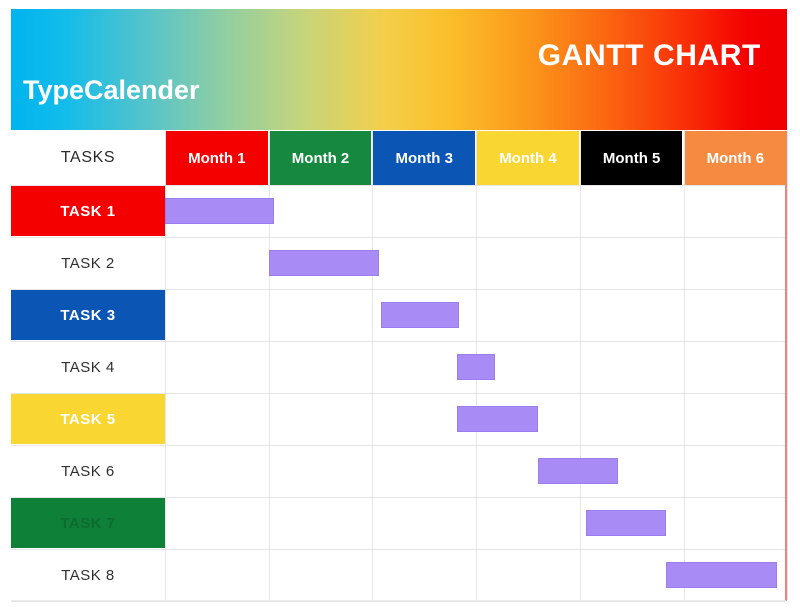 The image size is (800, 614). I want to click on month-column-header: Month 5, so click(631, 158).